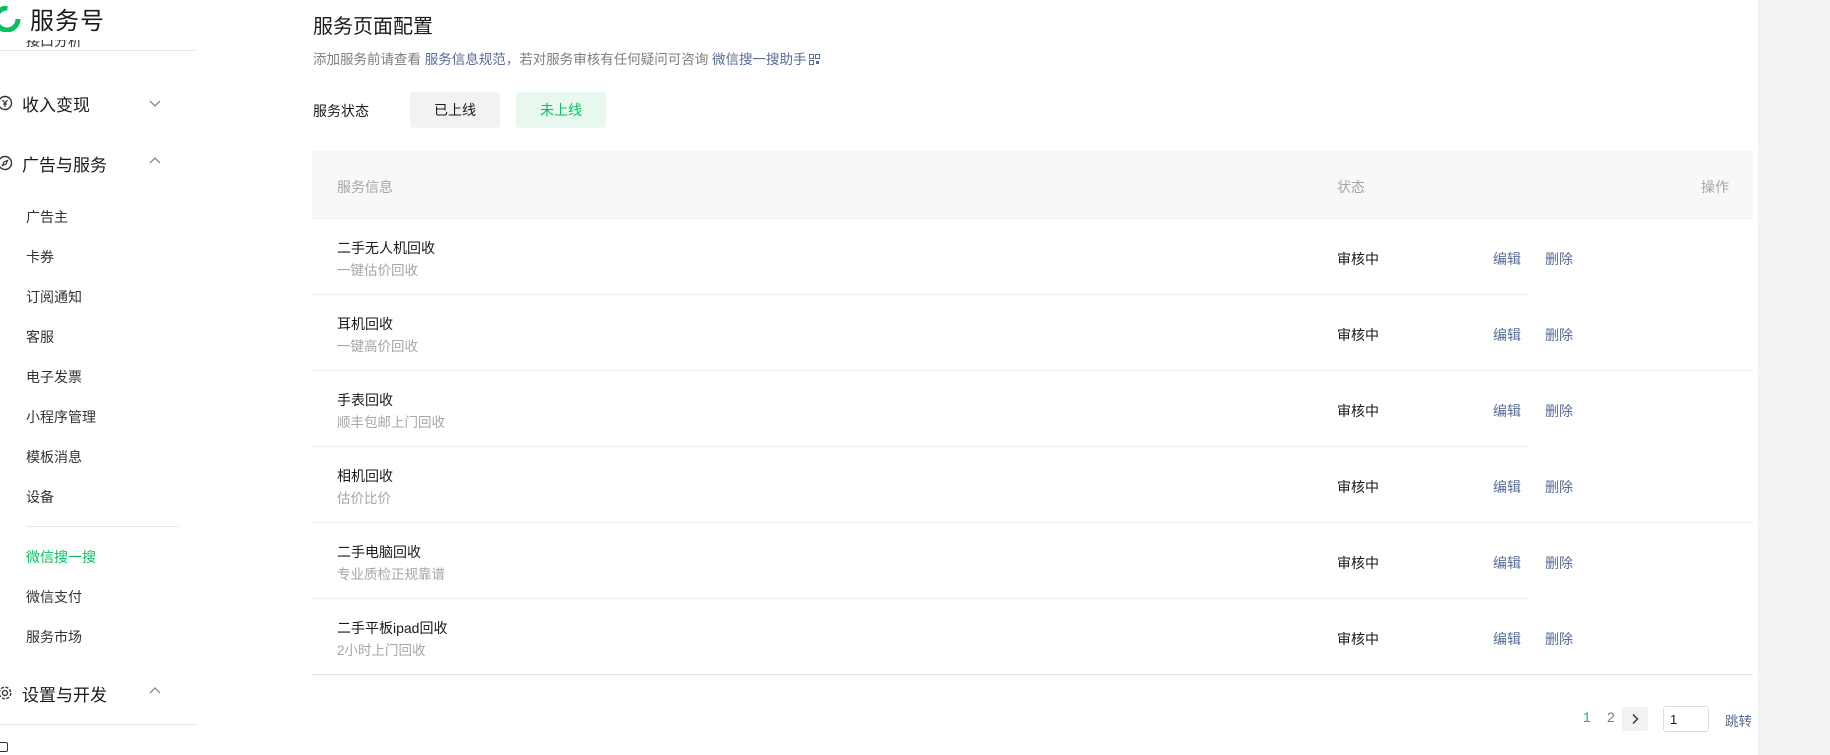  Describe the element at coordinates (1032, 561) in the screenshot. I see `table-row: 二手电脑回收 专业质检正规靠谱 审核中 编辑 删除` at that location.